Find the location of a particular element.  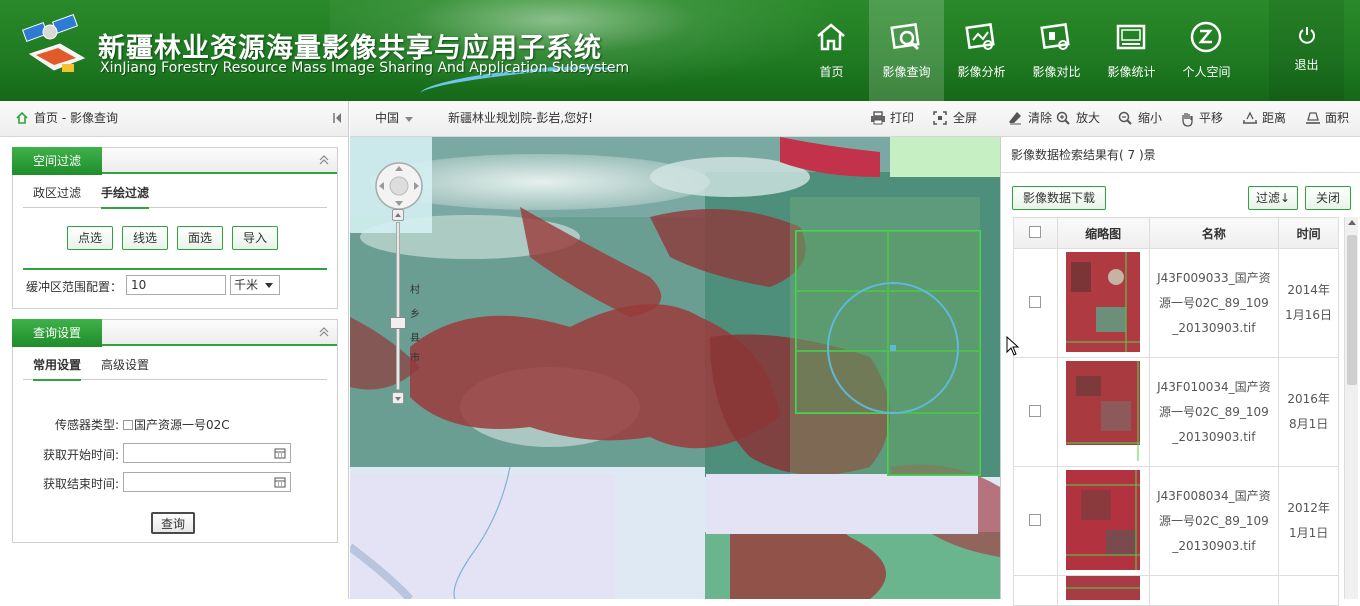

time-year: 2014年 is located at coordinates (1308, 290).